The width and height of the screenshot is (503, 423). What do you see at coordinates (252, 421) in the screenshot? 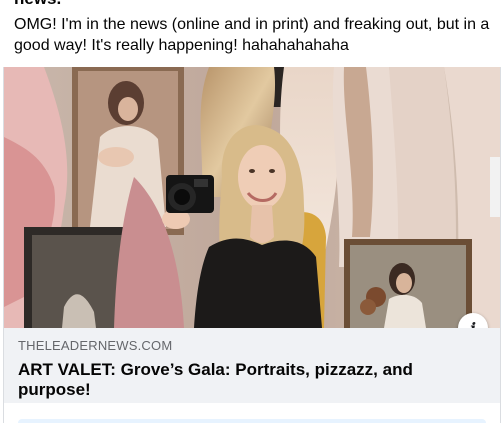
I see `next-section-bar` at bounding box center [252, 421].